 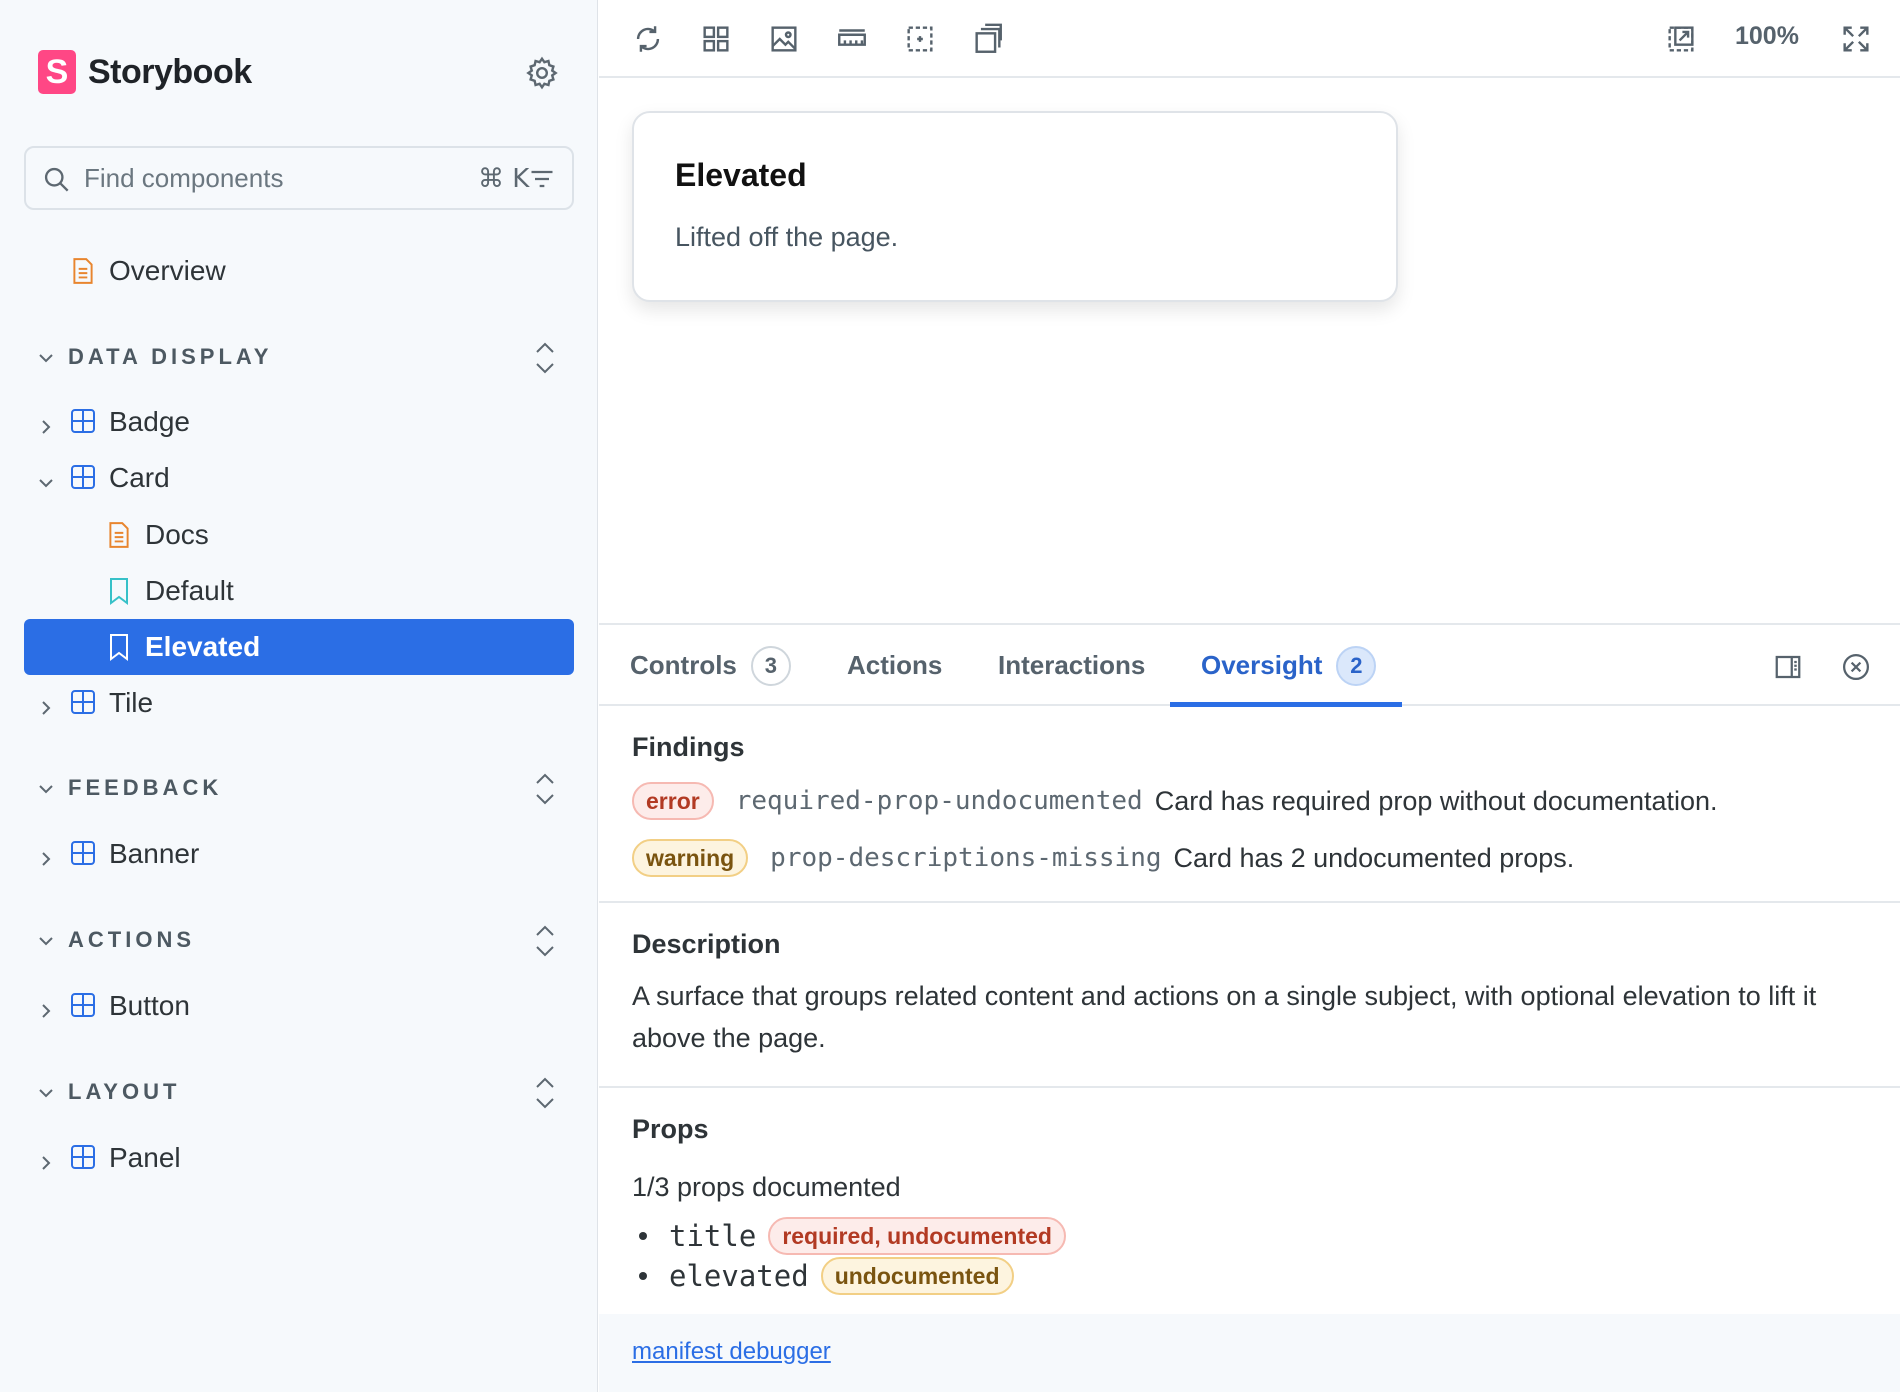 I want to click on sidebar-item-label: Overview, so click(x=167, y=270).